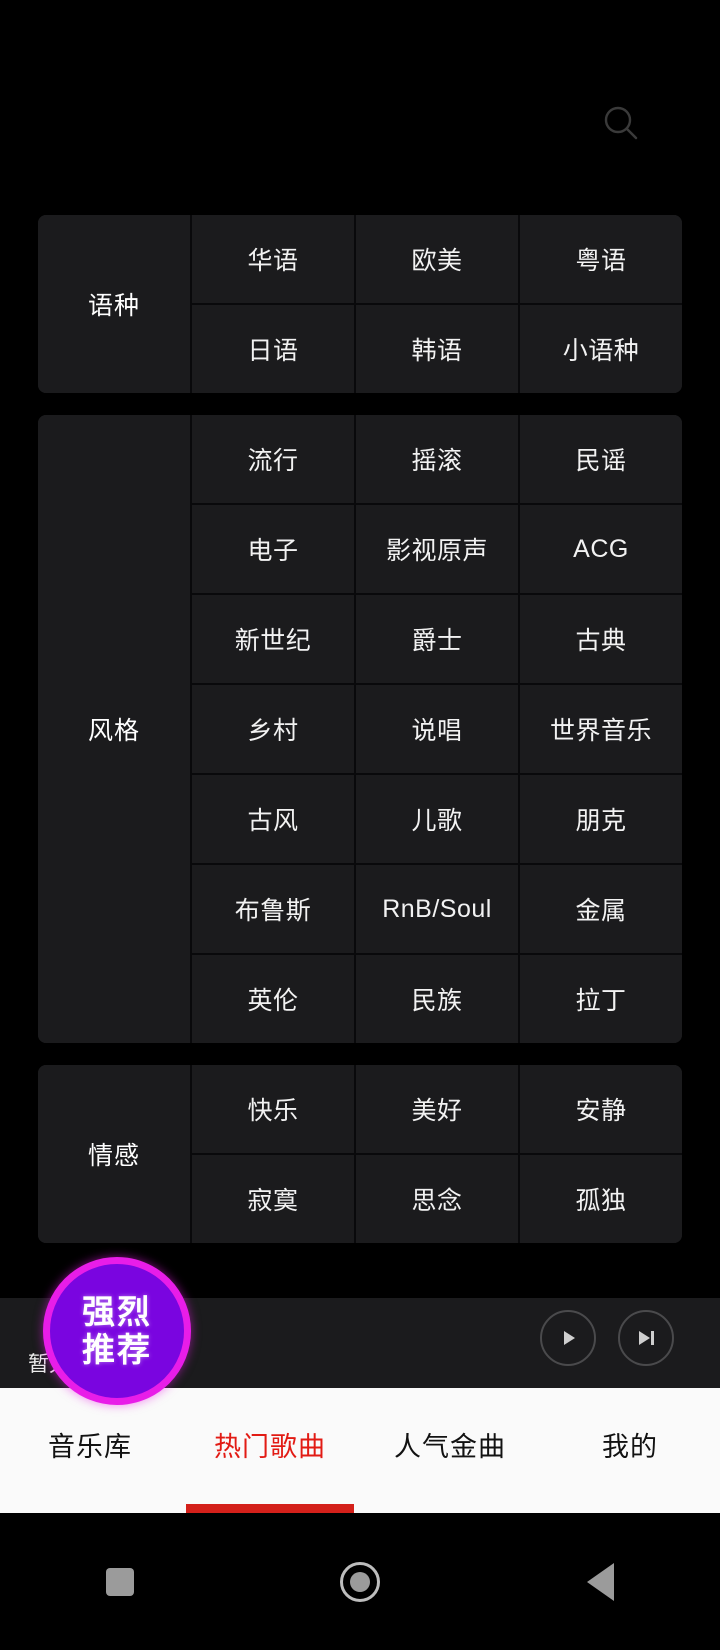 This screenshot has width=720, height=1650. I want to click on category-item: 孤独, so click(600, 1199).